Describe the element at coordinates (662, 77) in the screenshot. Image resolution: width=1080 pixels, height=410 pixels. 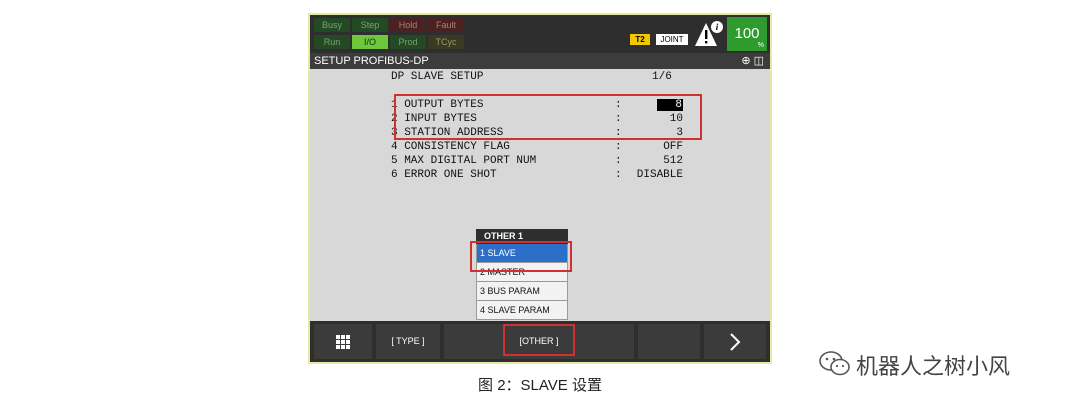
I see `page-number: 1/6` at that location.